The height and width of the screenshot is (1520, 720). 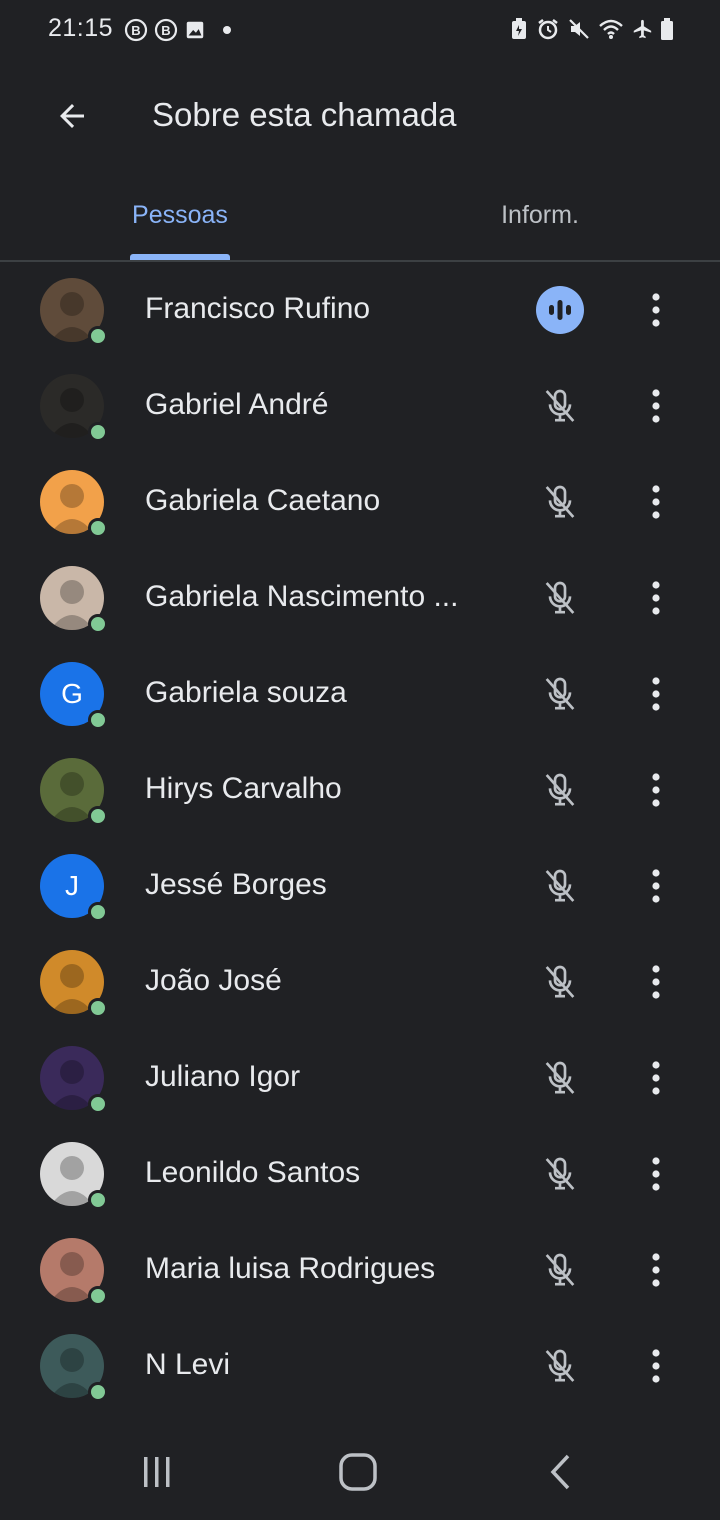 What do you see at coordinates (360, 790) in the screenshot?
I see `participant-row: Hirys Carvalho` at bounding box center [360, 790].